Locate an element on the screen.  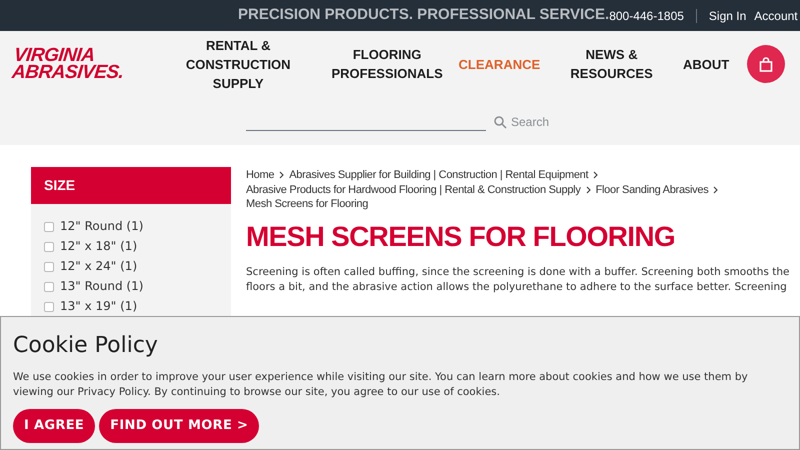
cart-button is located at coordinates (766, 64).